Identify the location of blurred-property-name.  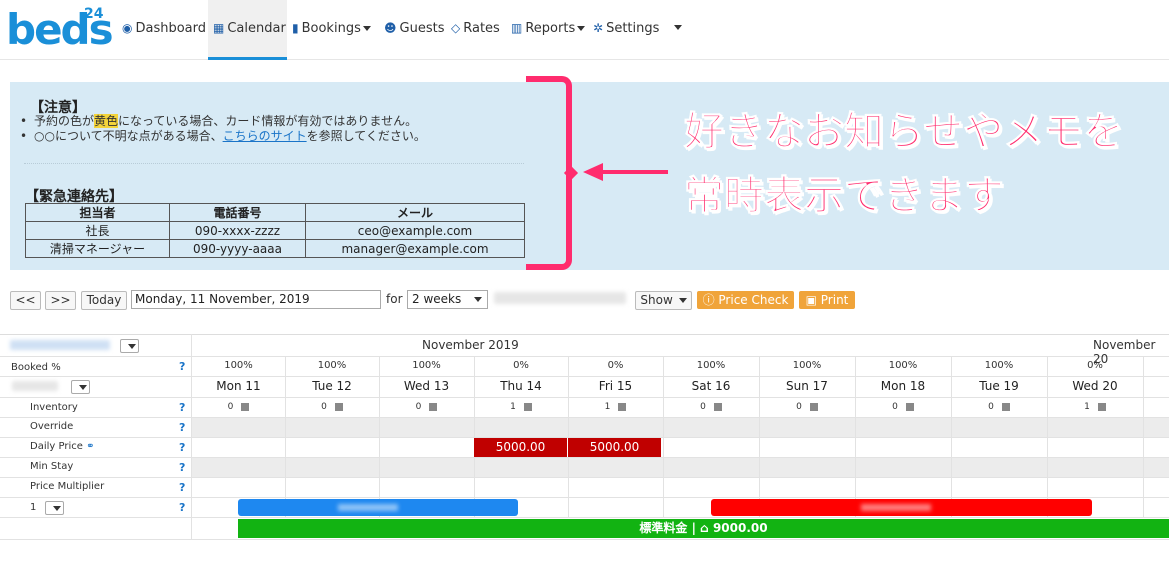
(60, 345).